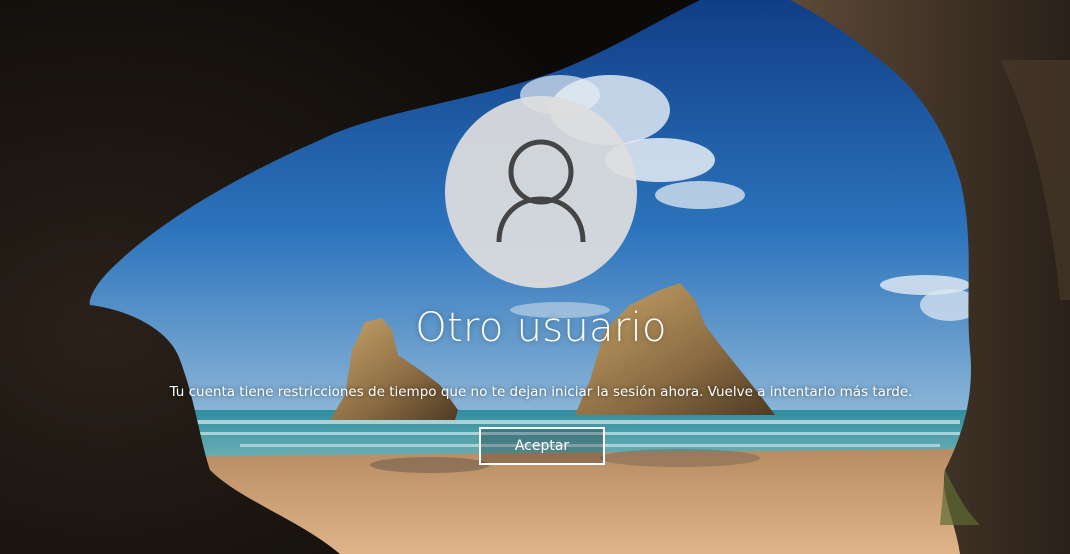  What do you see at coordinates (541, 328) in the screenshot?
I see `username-title: Otro usuario` at bounding box center [541, 328].